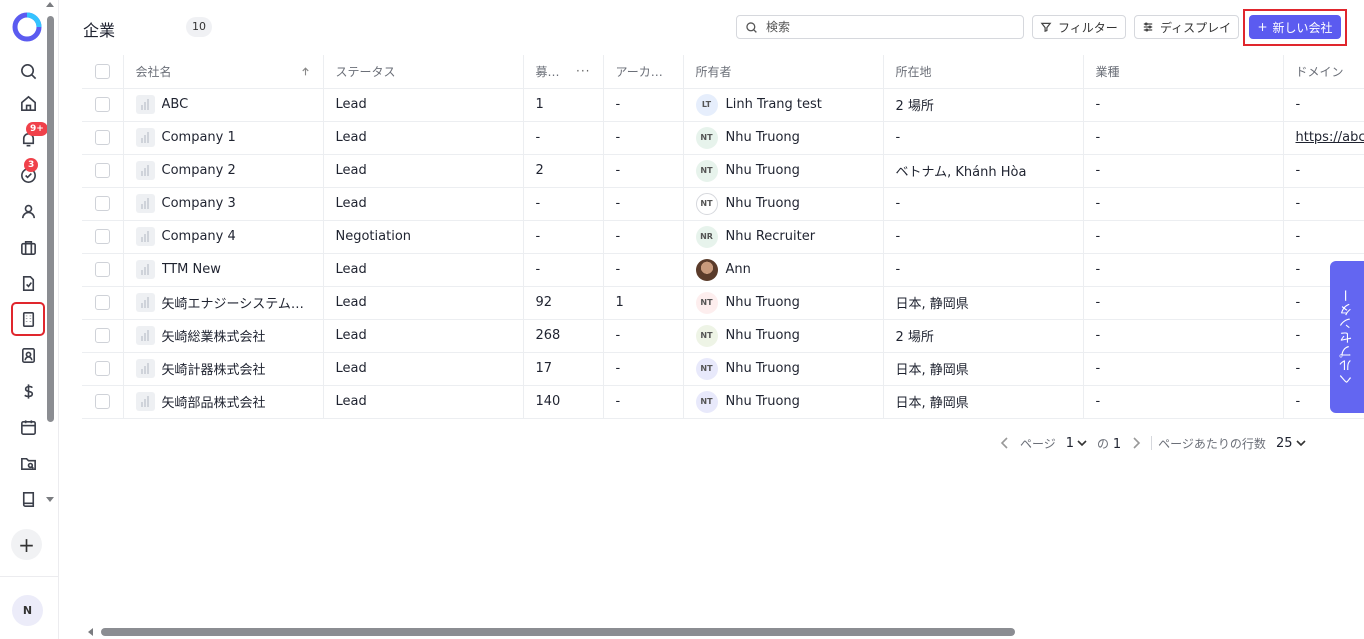 The image size is (1364, 639). I want to click on add-workspace-button: +, so click(26, 544).